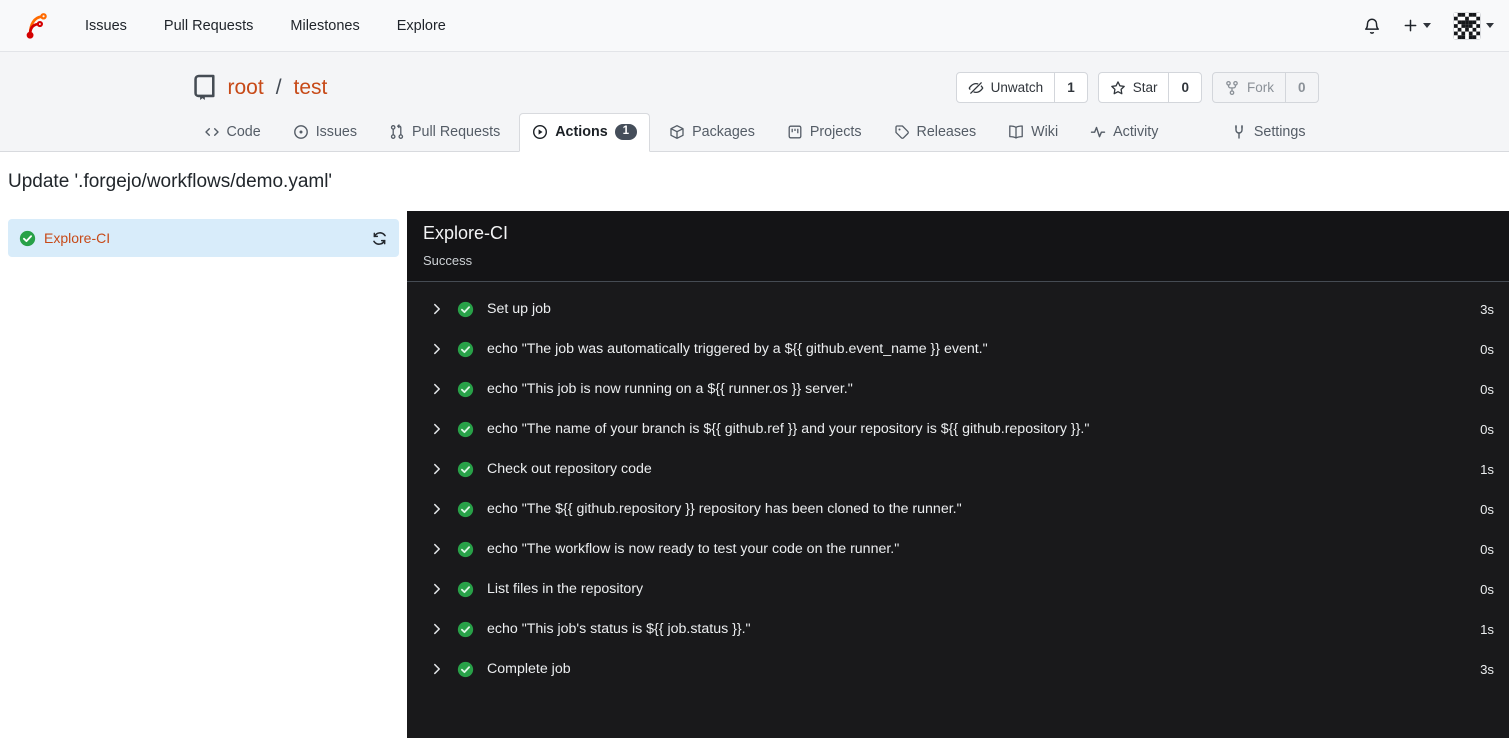 The image size is (1509, 749). Describe the element at coordinates (901, 132) in the screenshot. I see `tag-icon` at that location.